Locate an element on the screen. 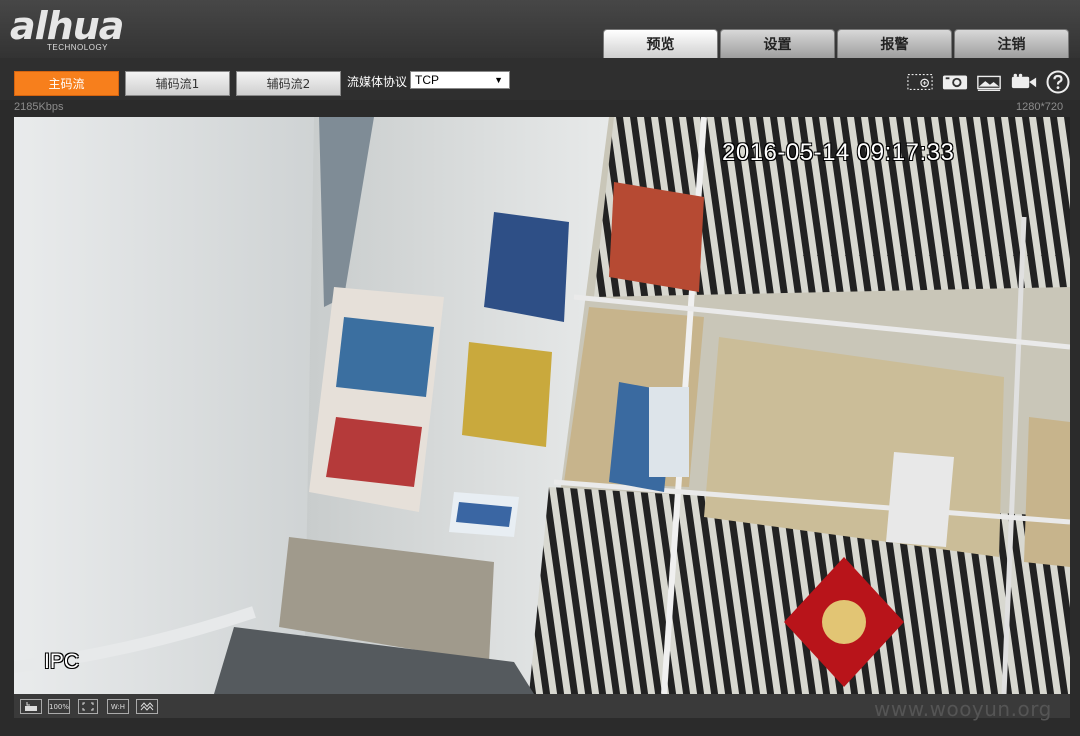  sub-stream-1-button: 辅码流1 is located at coordinates (177, 83).